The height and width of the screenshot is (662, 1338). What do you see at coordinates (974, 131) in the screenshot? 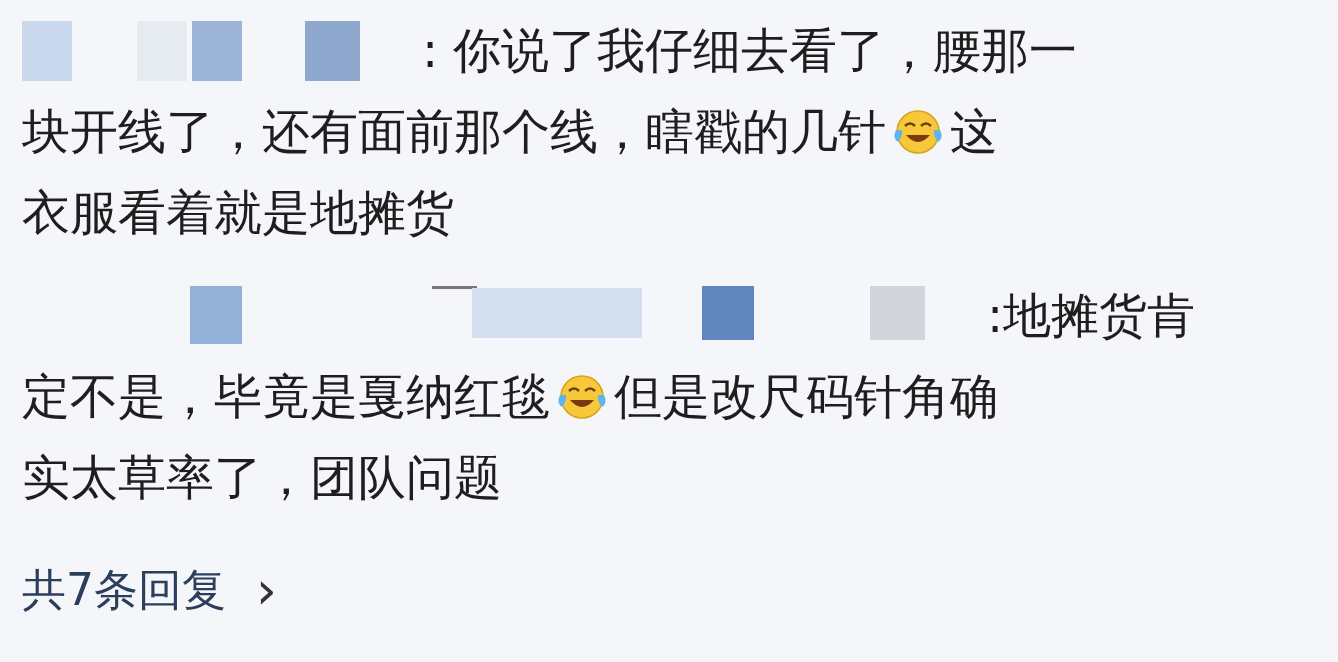
I see `comment-text: 这` at bounding box center [974, 131].